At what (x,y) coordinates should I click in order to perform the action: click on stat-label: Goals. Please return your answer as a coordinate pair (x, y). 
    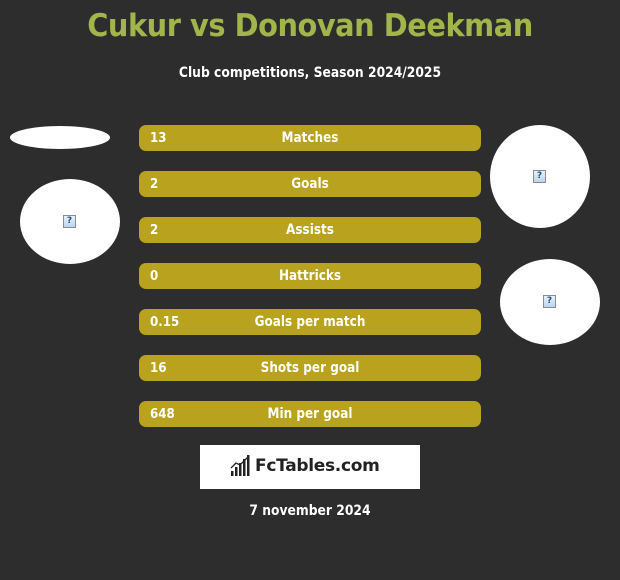
    Looking at the image, I should click on (310, 184).